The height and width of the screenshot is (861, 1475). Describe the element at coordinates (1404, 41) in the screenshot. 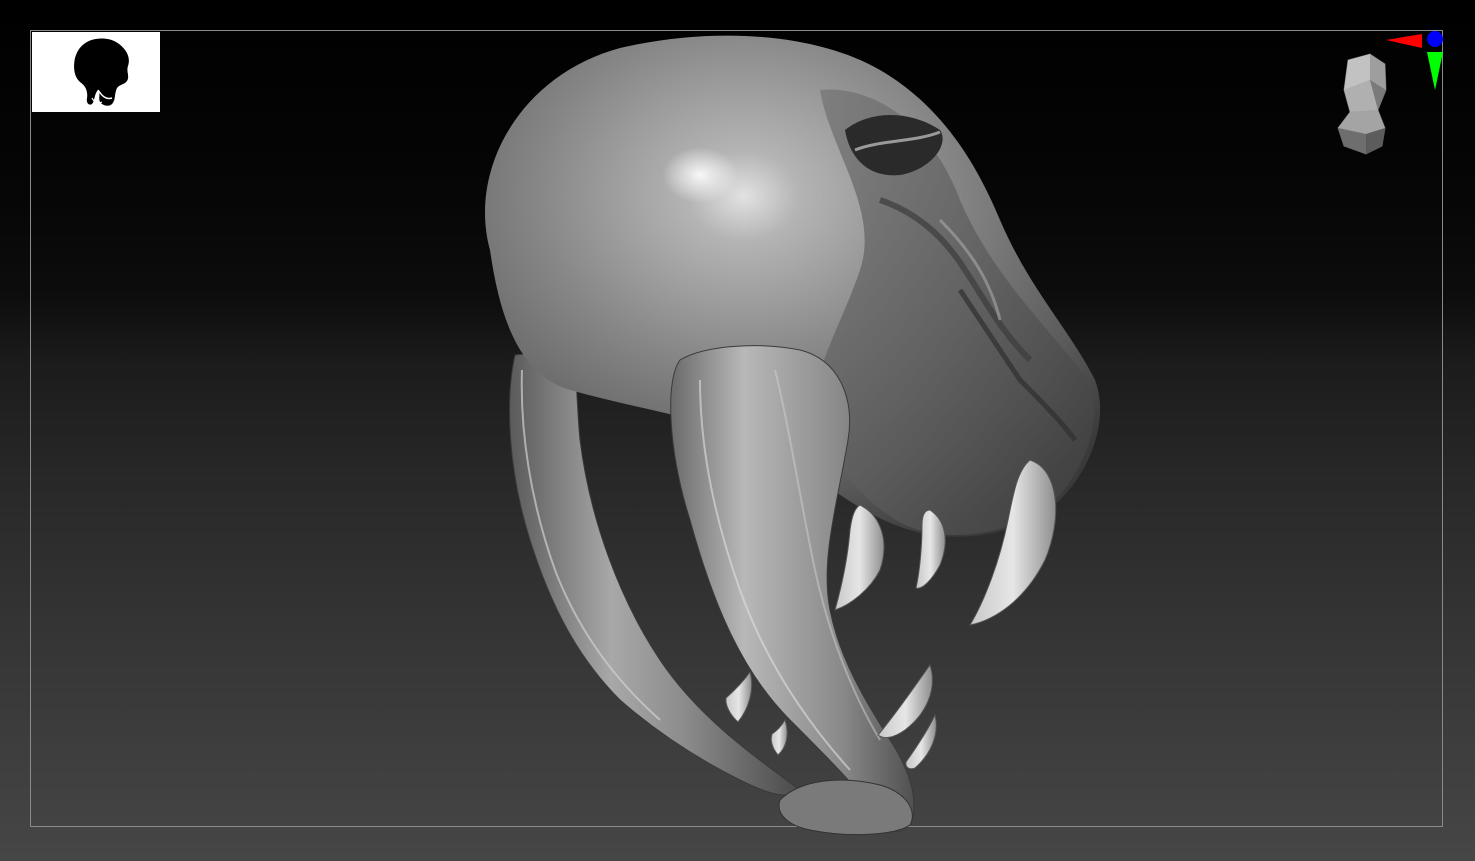

I see `axis-x-icon` at that location.